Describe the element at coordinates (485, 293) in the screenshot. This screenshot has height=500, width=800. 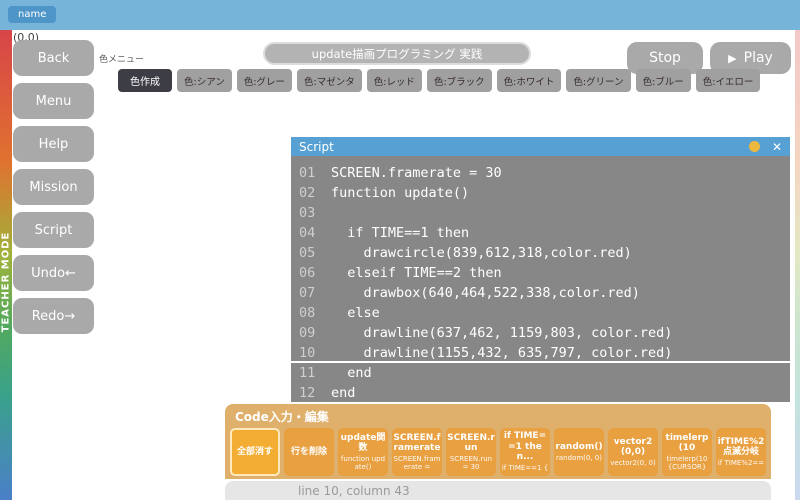
I see `code-text: drawbox(640,464,522,338,color.red)` at that location.